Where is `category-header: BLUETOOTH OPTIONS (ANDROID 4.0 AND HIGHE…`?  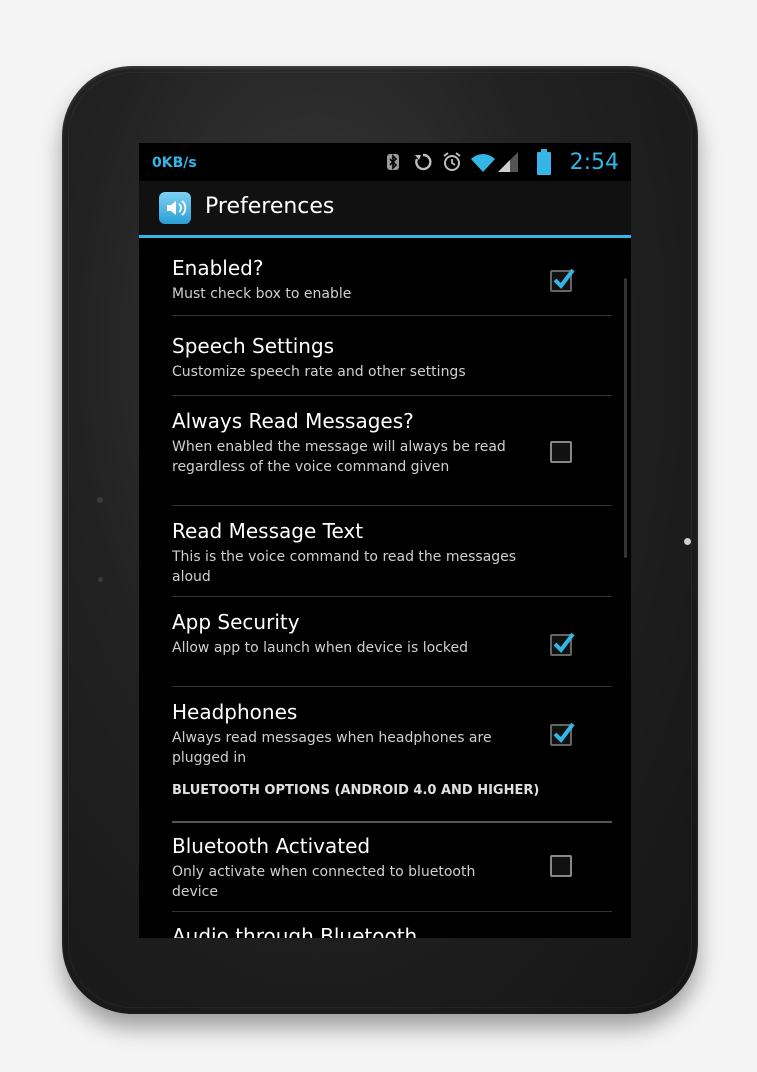
category-header: BLUETOOTH OPTIONS (ANDROID 4.0 AND HIGHE… is located at coordinates (356, 790).